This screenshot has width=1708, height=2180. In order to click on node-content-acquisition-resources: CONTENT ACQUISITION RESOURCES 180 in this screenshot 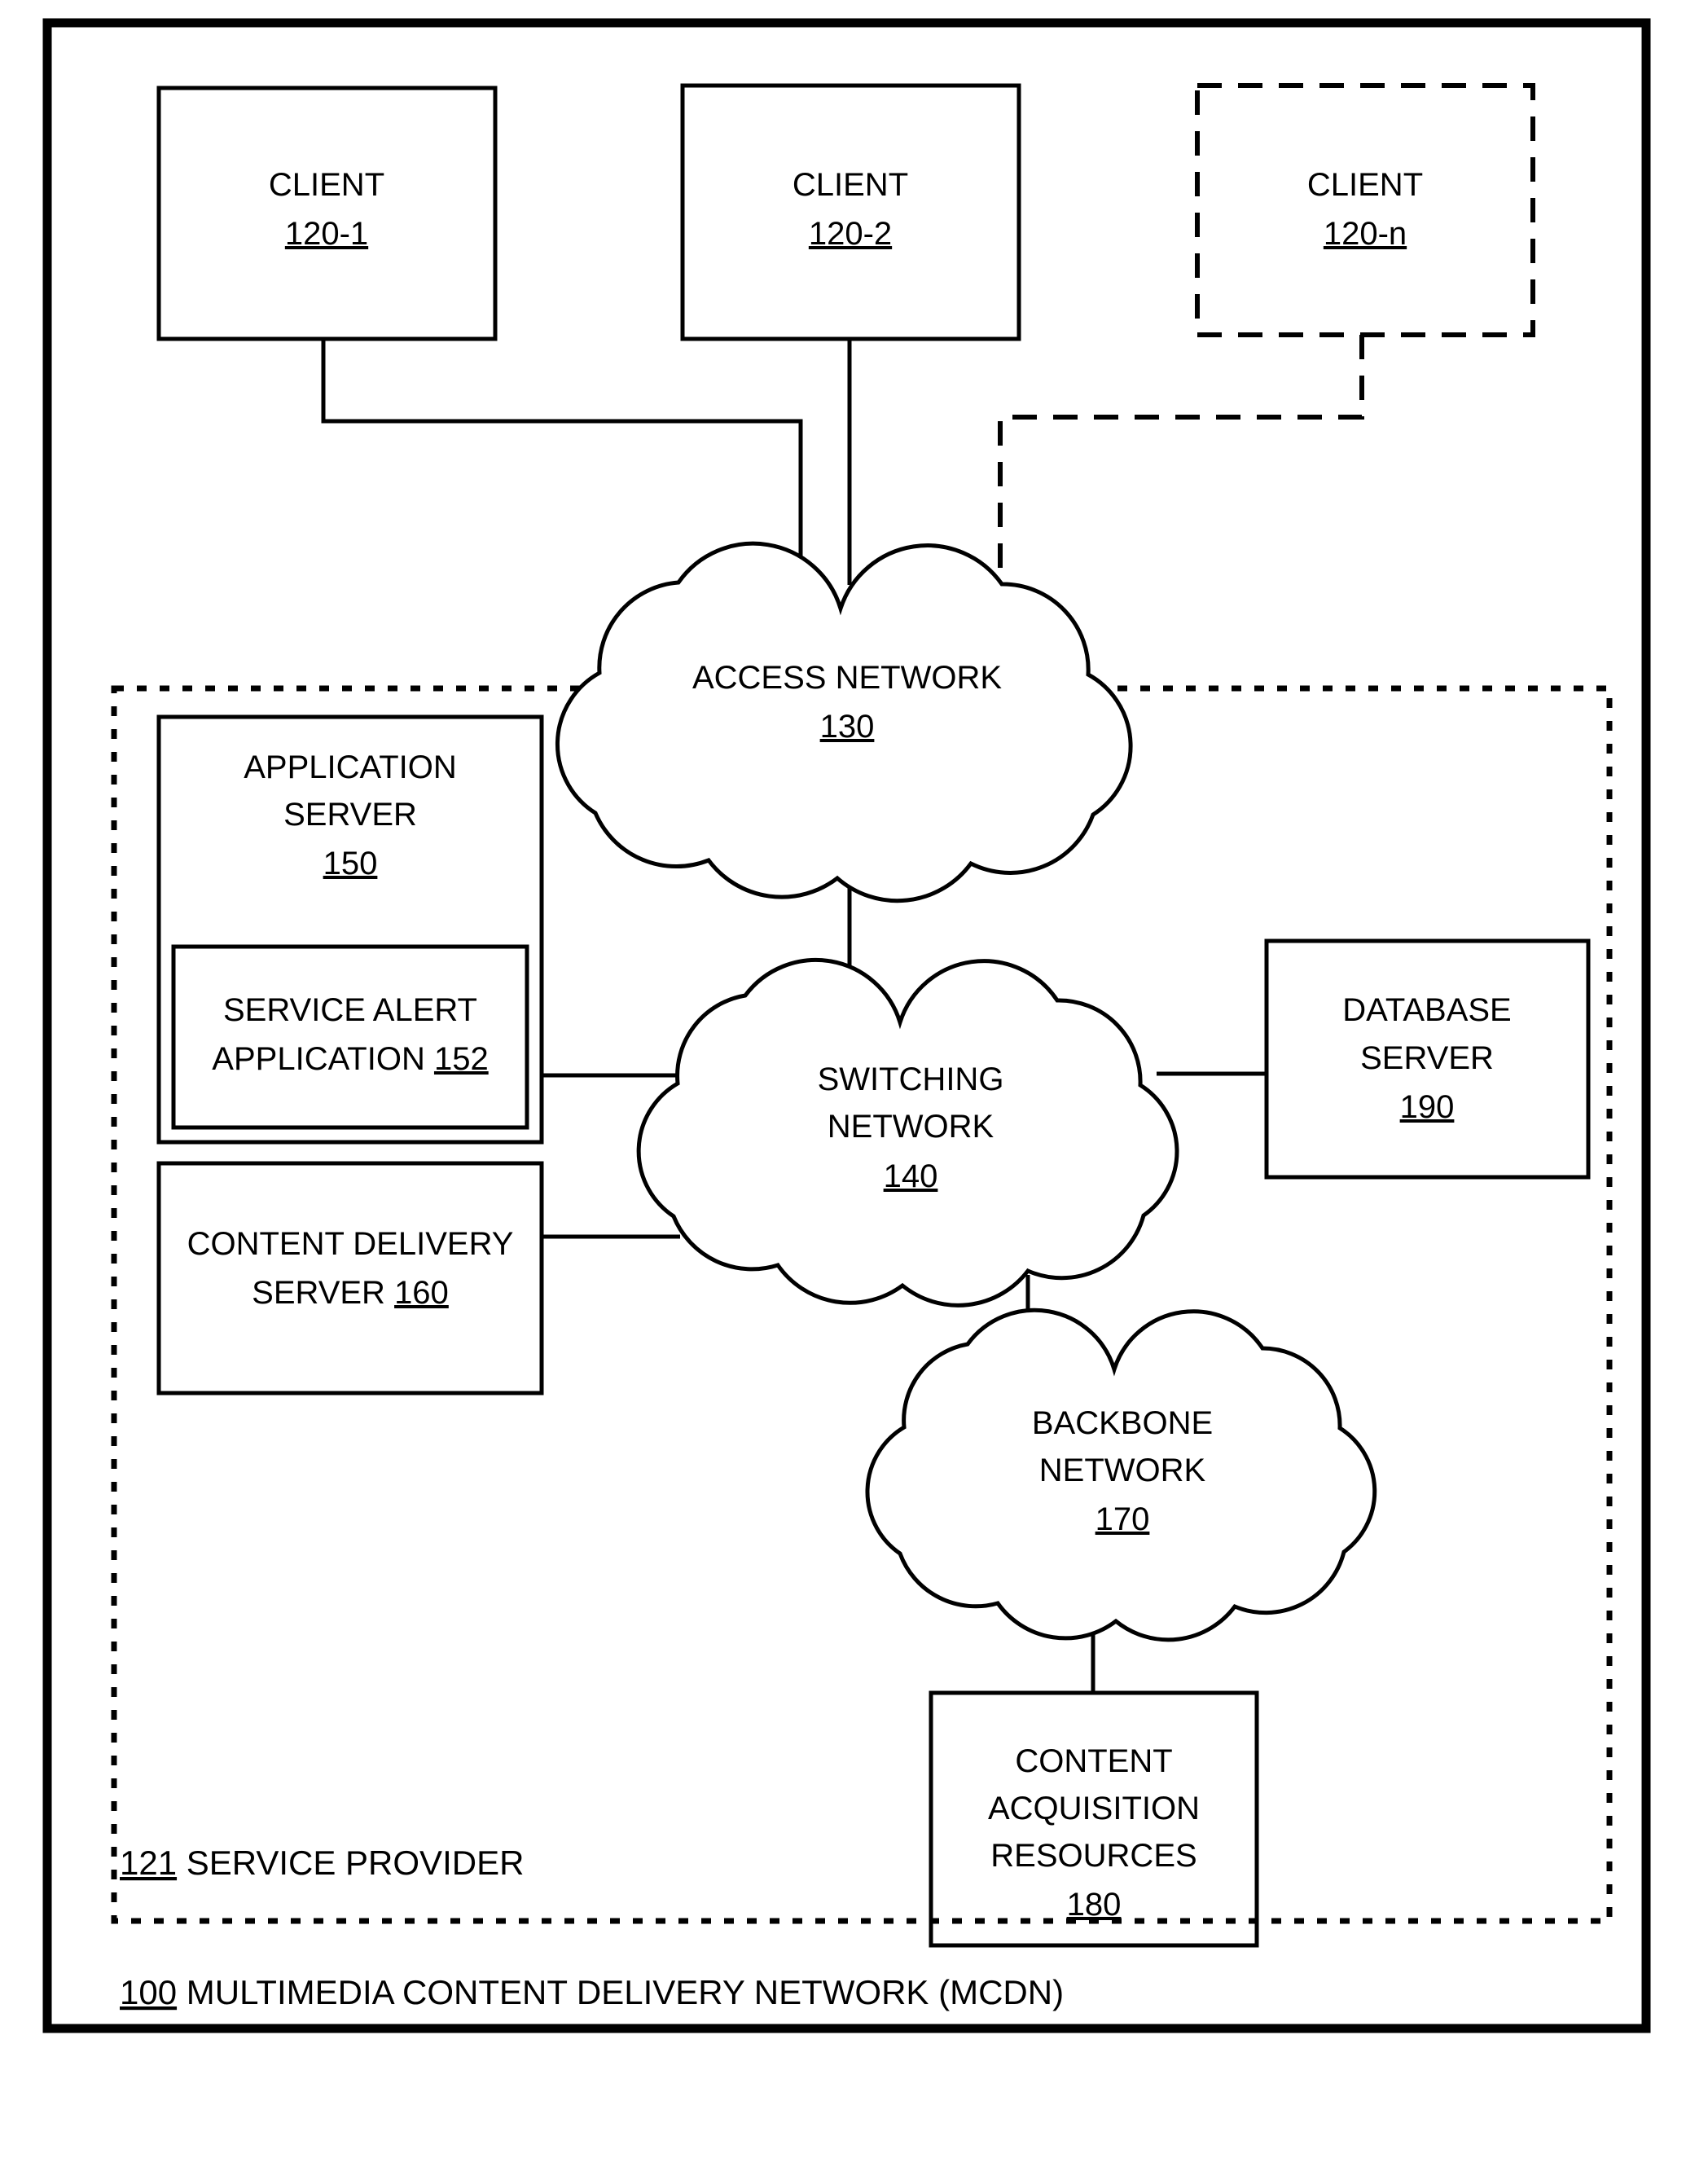, I will do `click(1094, 1819)`.